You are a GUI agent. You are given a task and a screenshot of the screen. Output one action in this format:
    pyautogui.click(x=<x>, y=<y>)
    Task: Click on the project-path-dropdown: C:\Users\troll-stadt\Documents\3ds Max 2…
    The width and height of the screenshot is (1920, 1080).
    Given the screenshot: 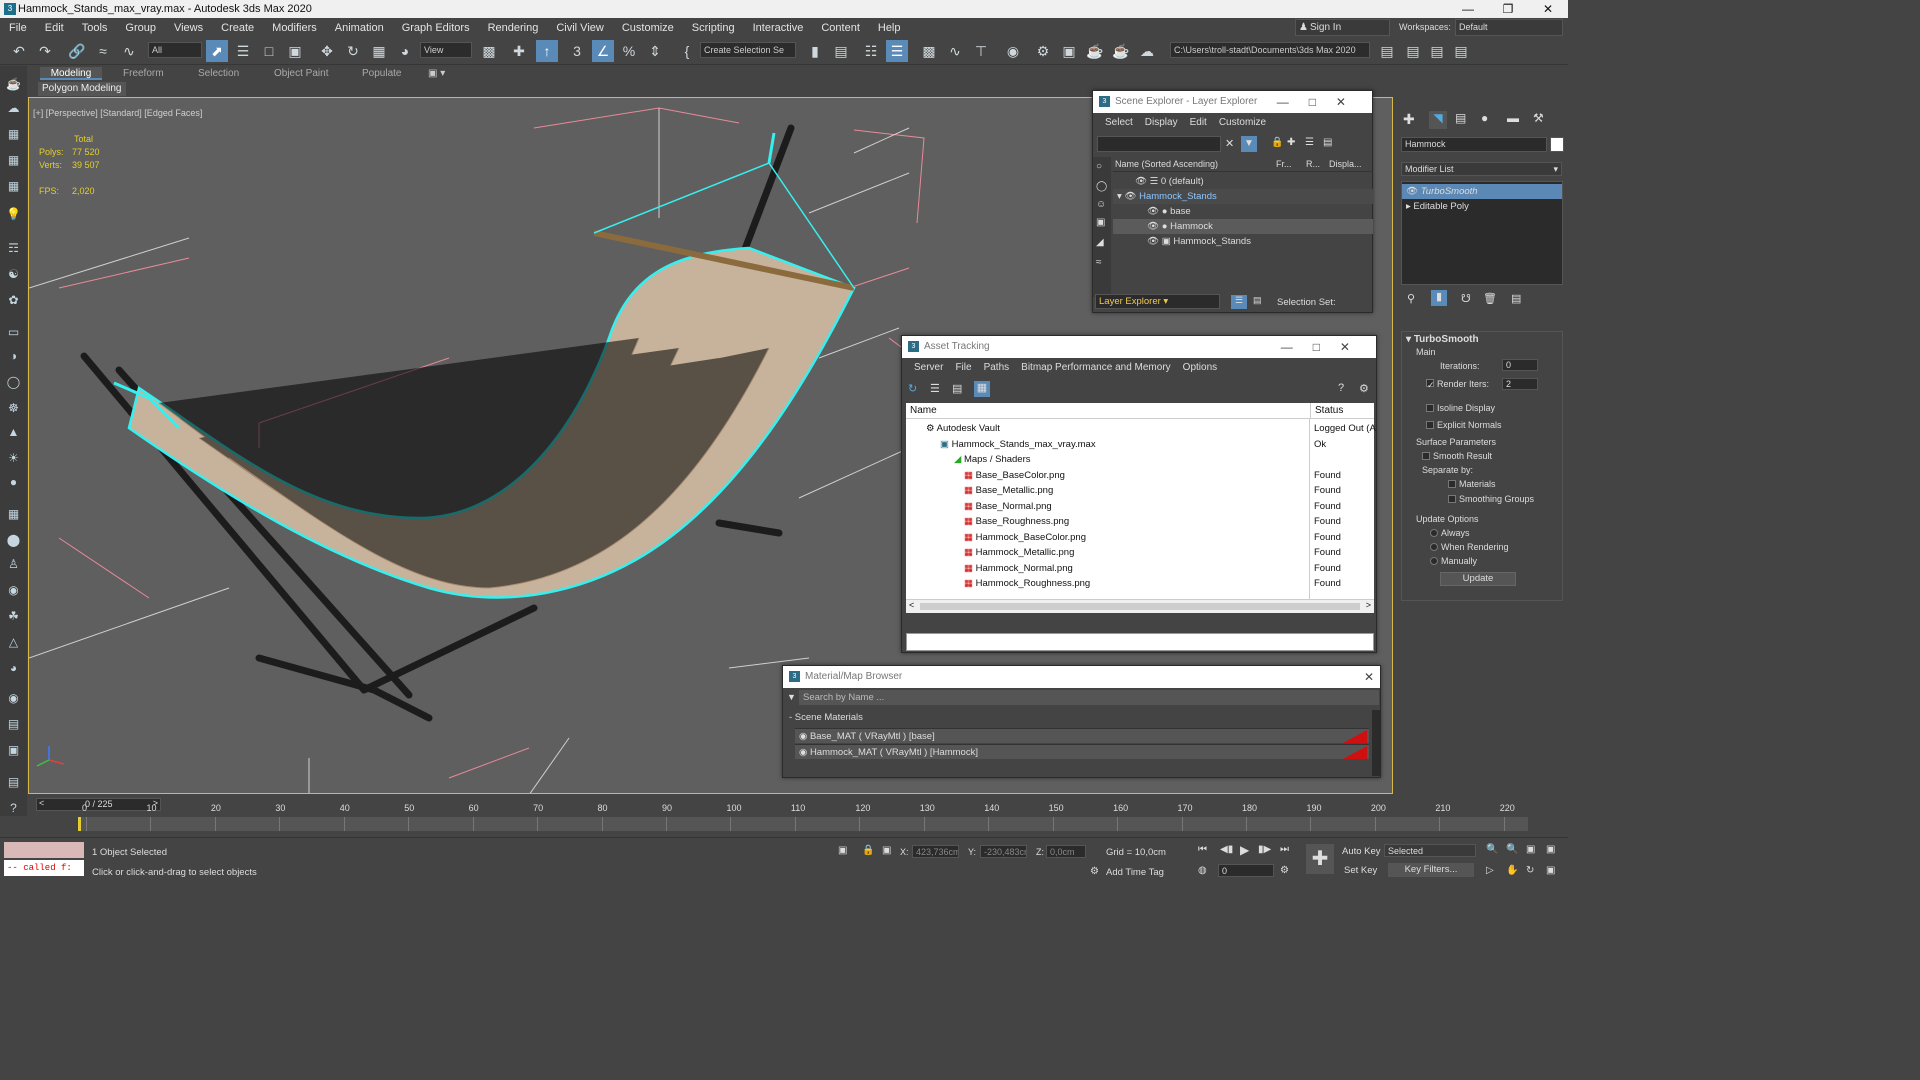 What is the action you would take?
    pyautogui.click(x=1270, y=50)
    